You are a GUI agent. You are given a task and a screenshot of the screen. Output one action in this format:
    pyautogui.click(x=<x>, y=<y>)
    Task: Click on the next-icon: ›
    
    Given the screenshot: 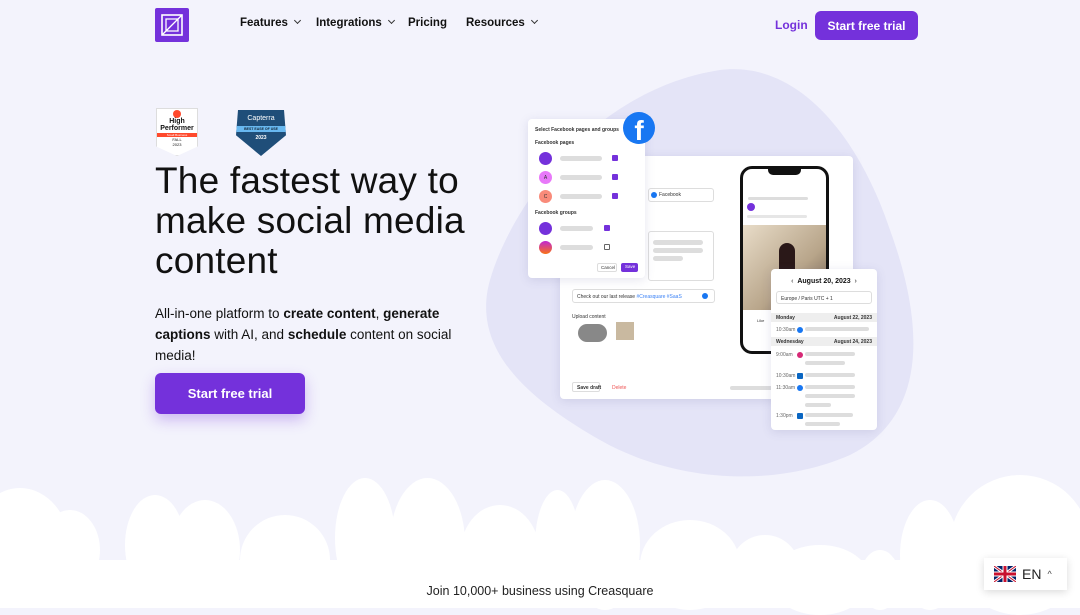 What is the action you would take?
    pyautogui.click(x=853, y=281)
    